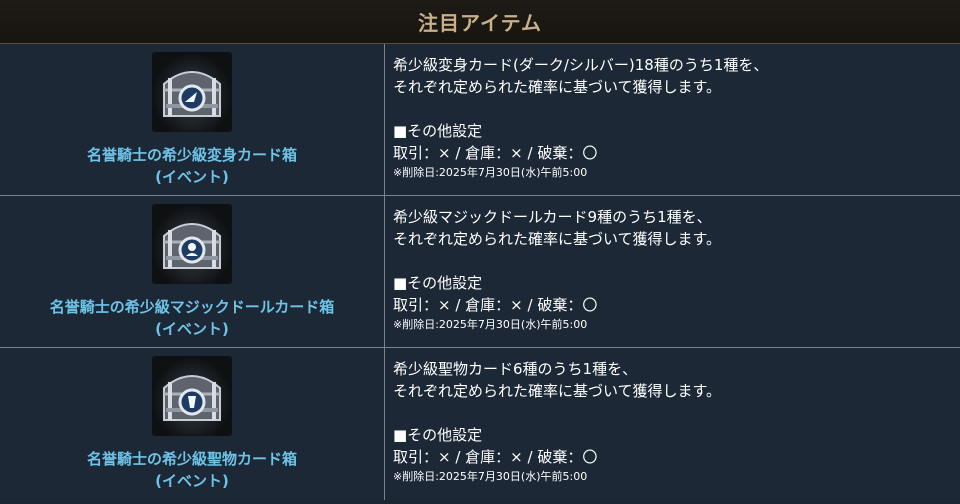 This screenshot has height=504, width=960. I want to click on item-info: 名誉騎士の希少級マジックドールカード箱 (イベント), so click(192, 271).